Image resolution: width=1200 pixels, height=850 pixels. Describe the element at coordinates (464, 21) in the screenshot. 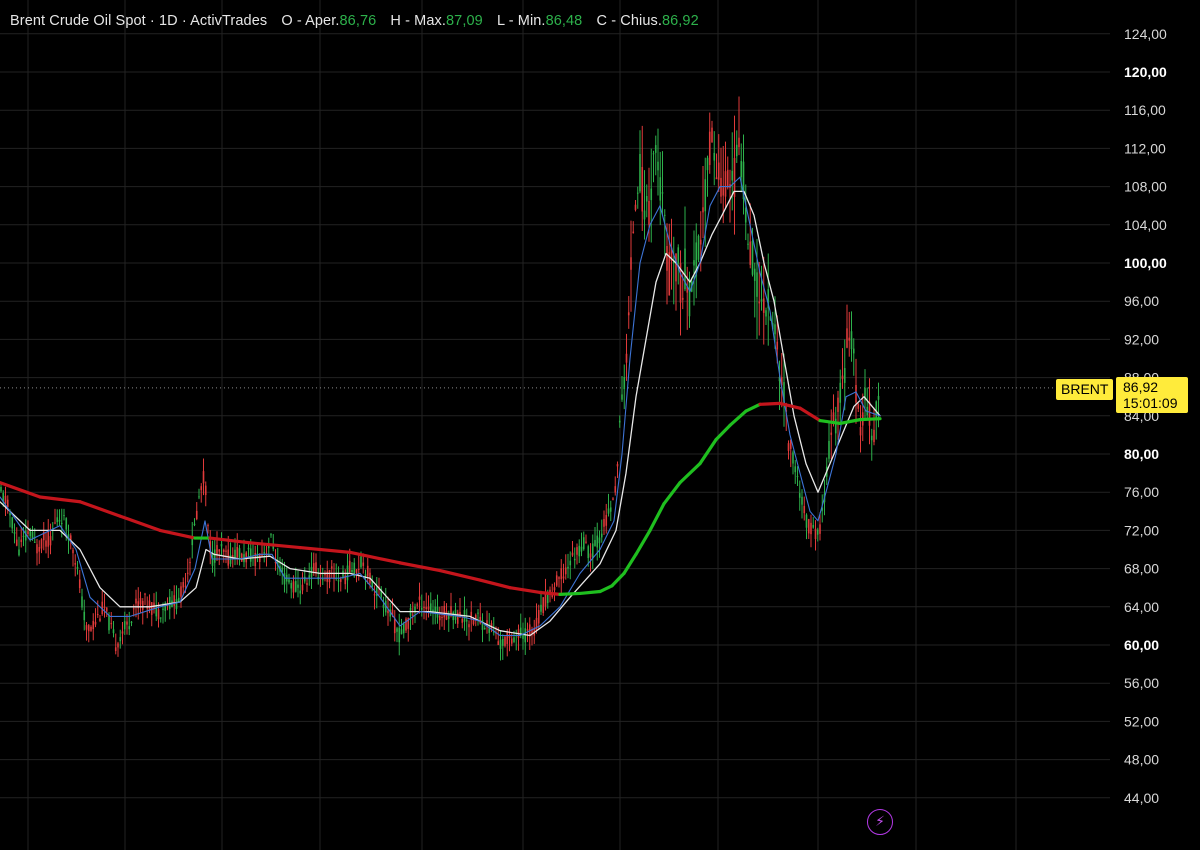

I see `high-value: 87,09` at that location.